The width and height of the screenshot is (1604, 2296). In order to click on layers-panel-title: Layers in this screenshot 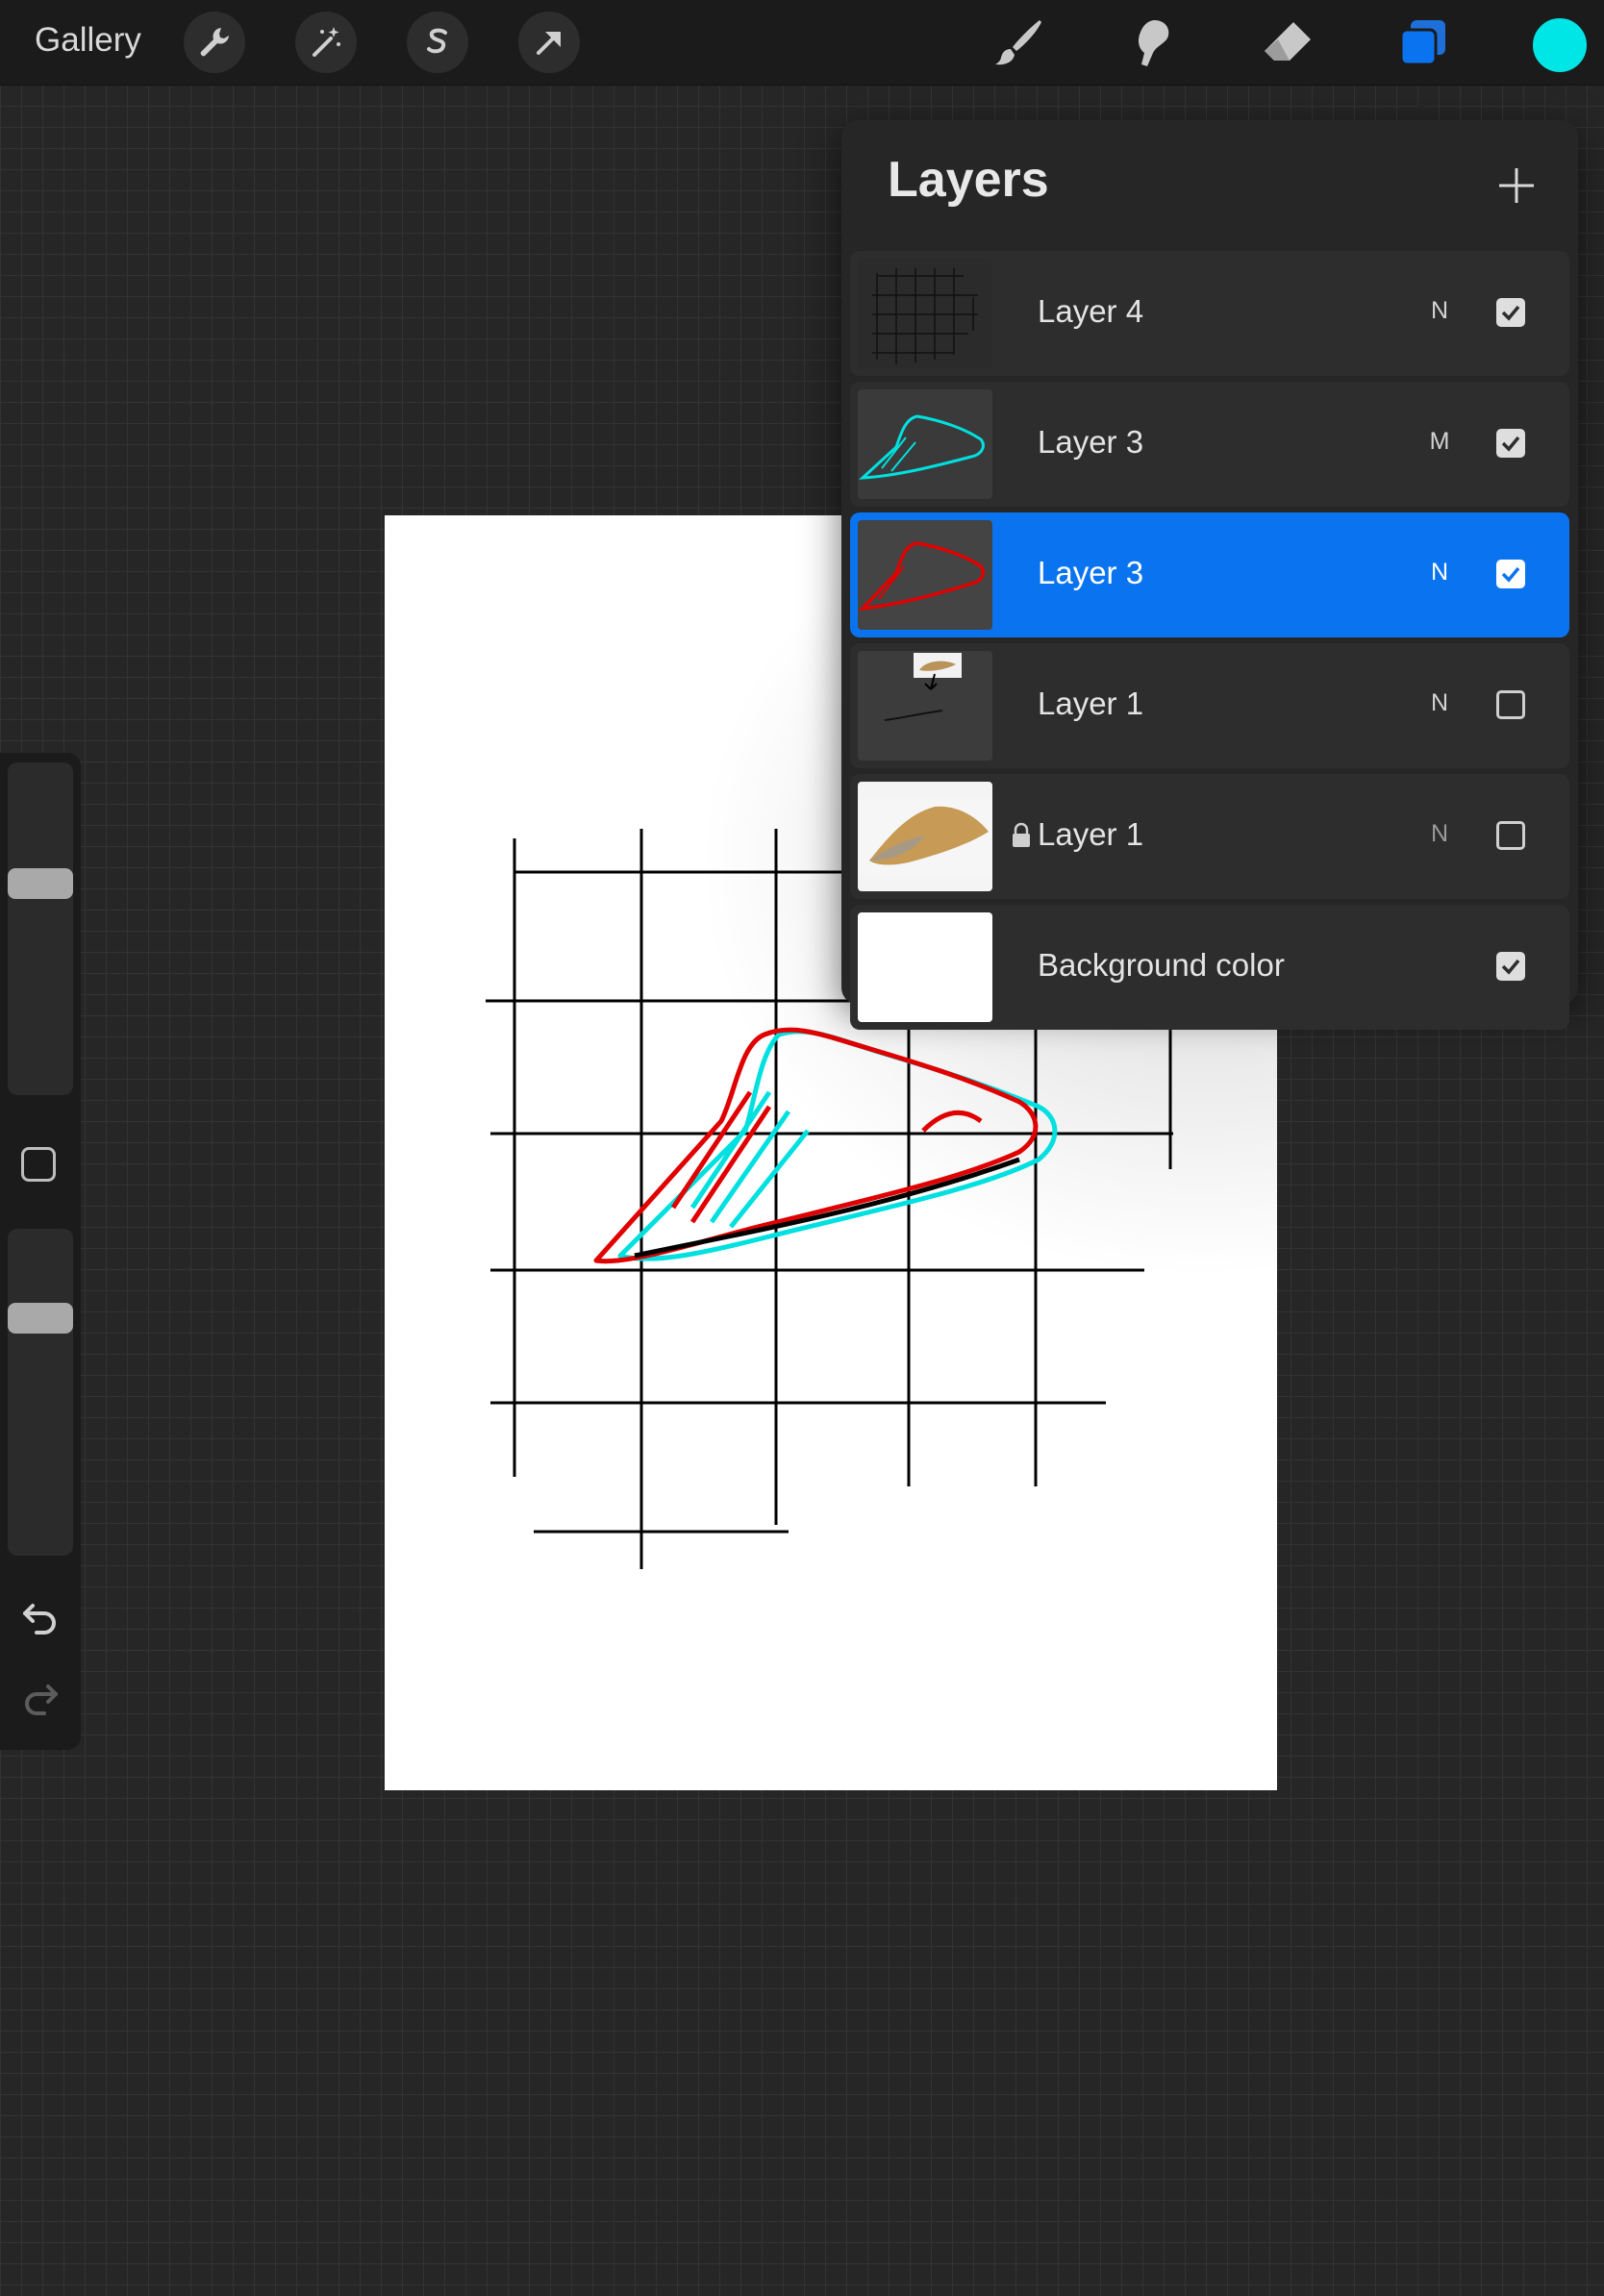, I will do `click(968, 180)`.